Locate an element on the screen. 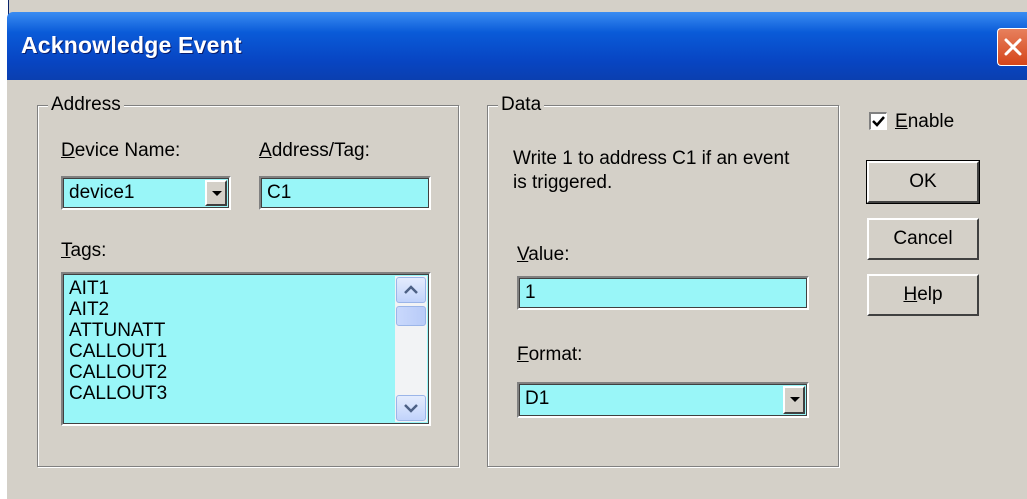 The width and height of the screenshot is (1027, 499). value-input: 1 is located at coordinates (663, 293).